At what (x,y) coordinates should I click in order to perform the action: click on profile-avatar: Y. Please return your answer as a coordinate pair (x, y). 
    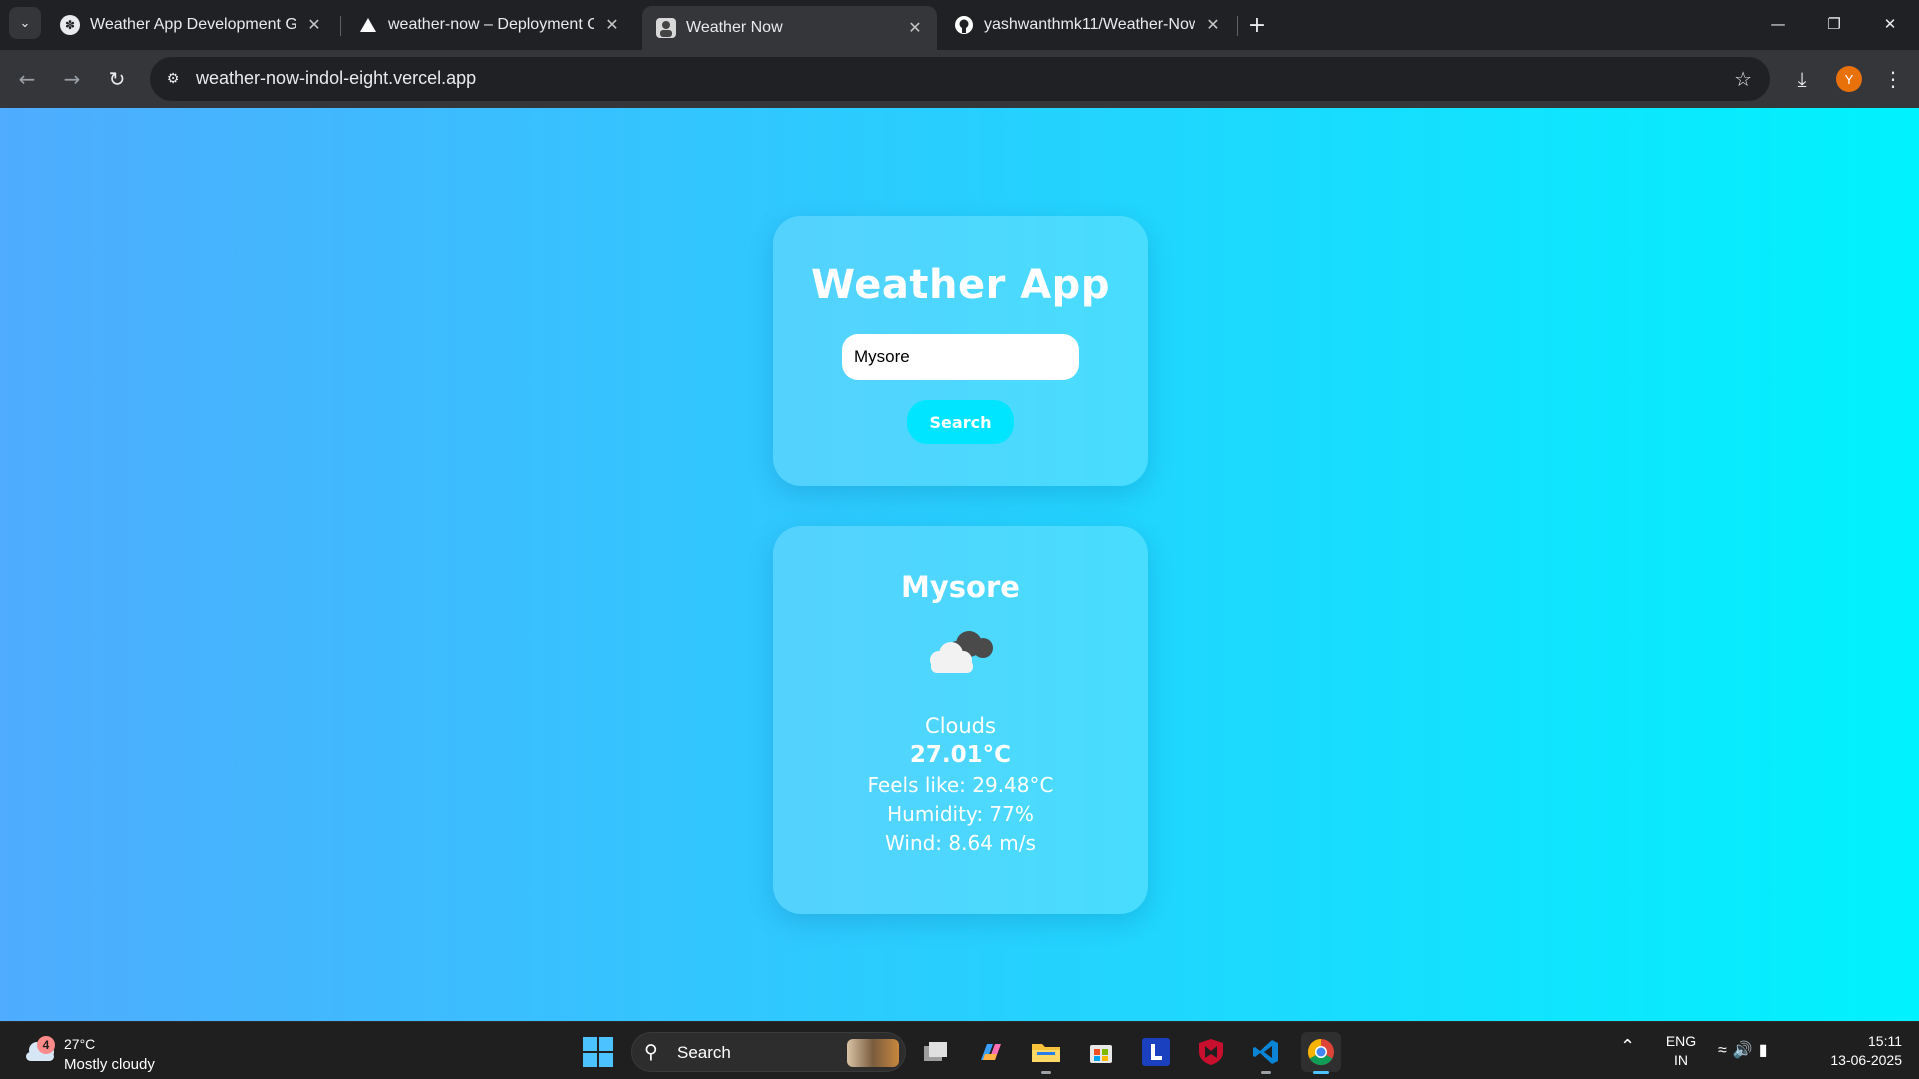
    Looking at the image, I should click on (1849, 79).